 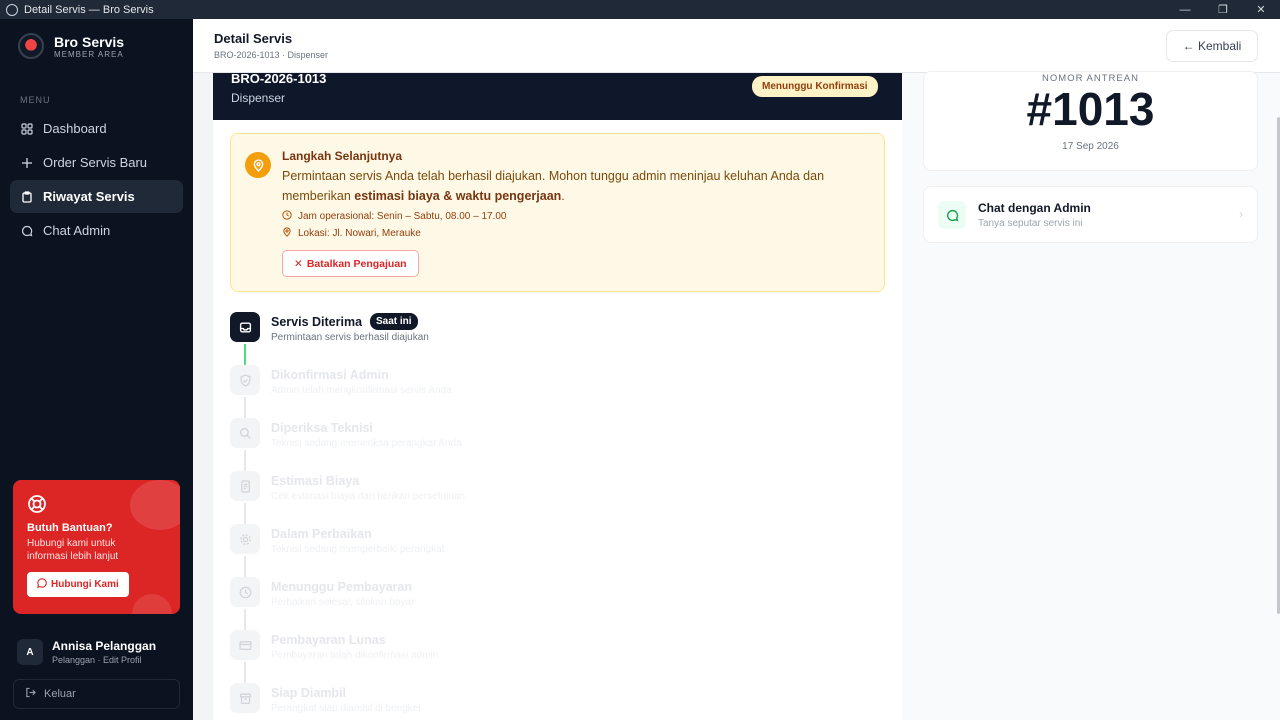 I want to click on chat-title: Chat dengan Admin, so click(x=1034, y=208).